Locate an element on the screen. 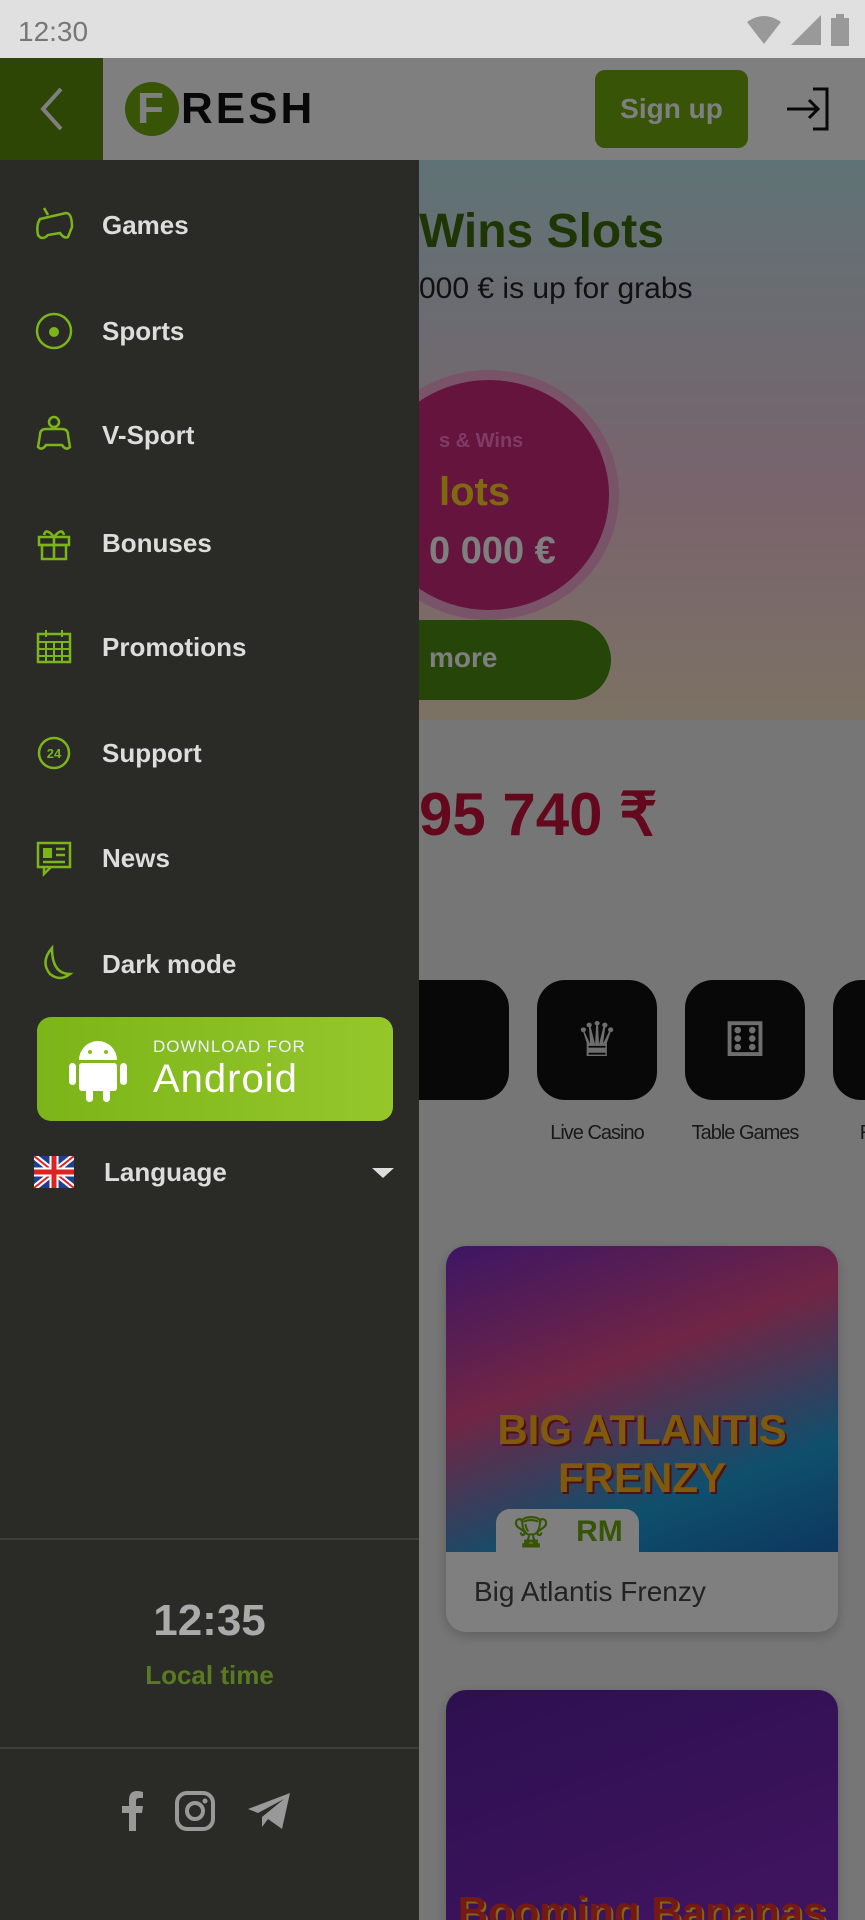 The image size is (865, 1920). social-links is located at coordinates (206, 1811).